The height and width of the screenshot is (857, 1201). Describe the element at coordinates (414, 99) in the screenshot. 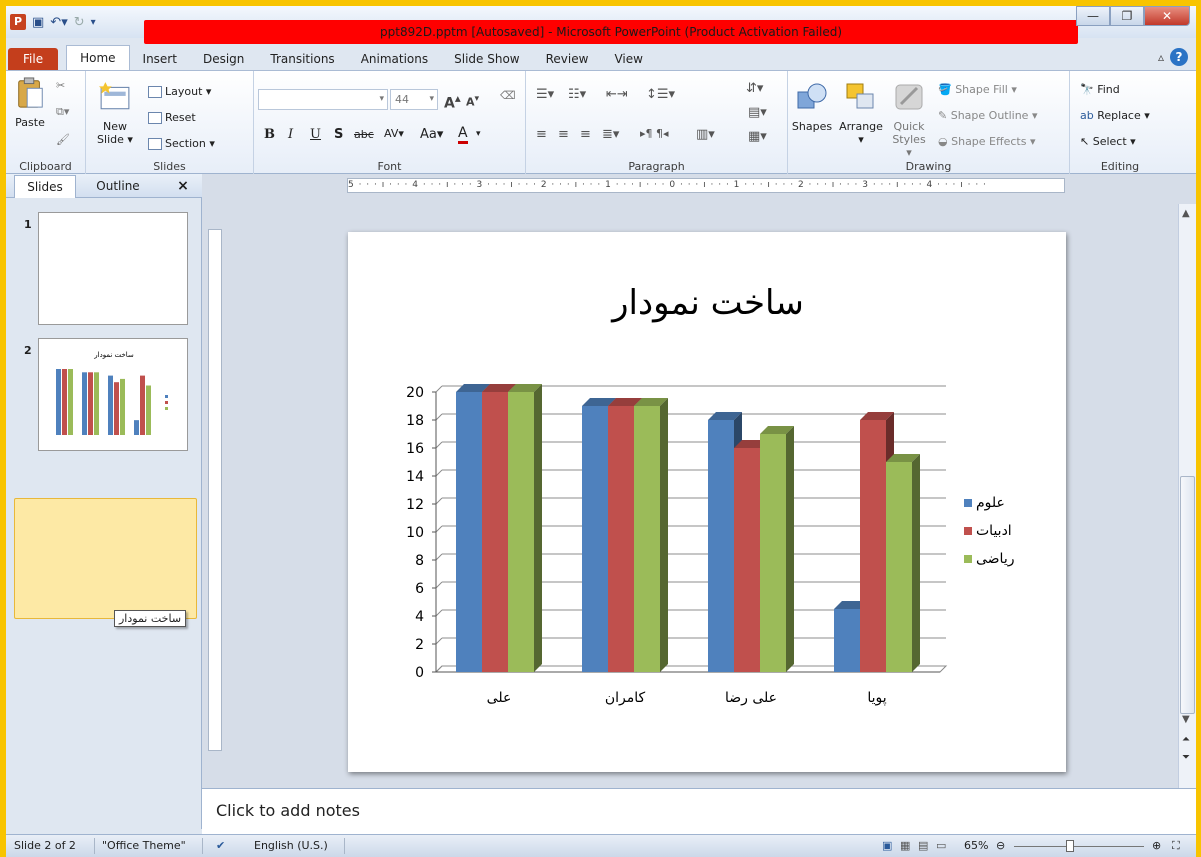

I see `font-size-field: 44 ▾` at that location.